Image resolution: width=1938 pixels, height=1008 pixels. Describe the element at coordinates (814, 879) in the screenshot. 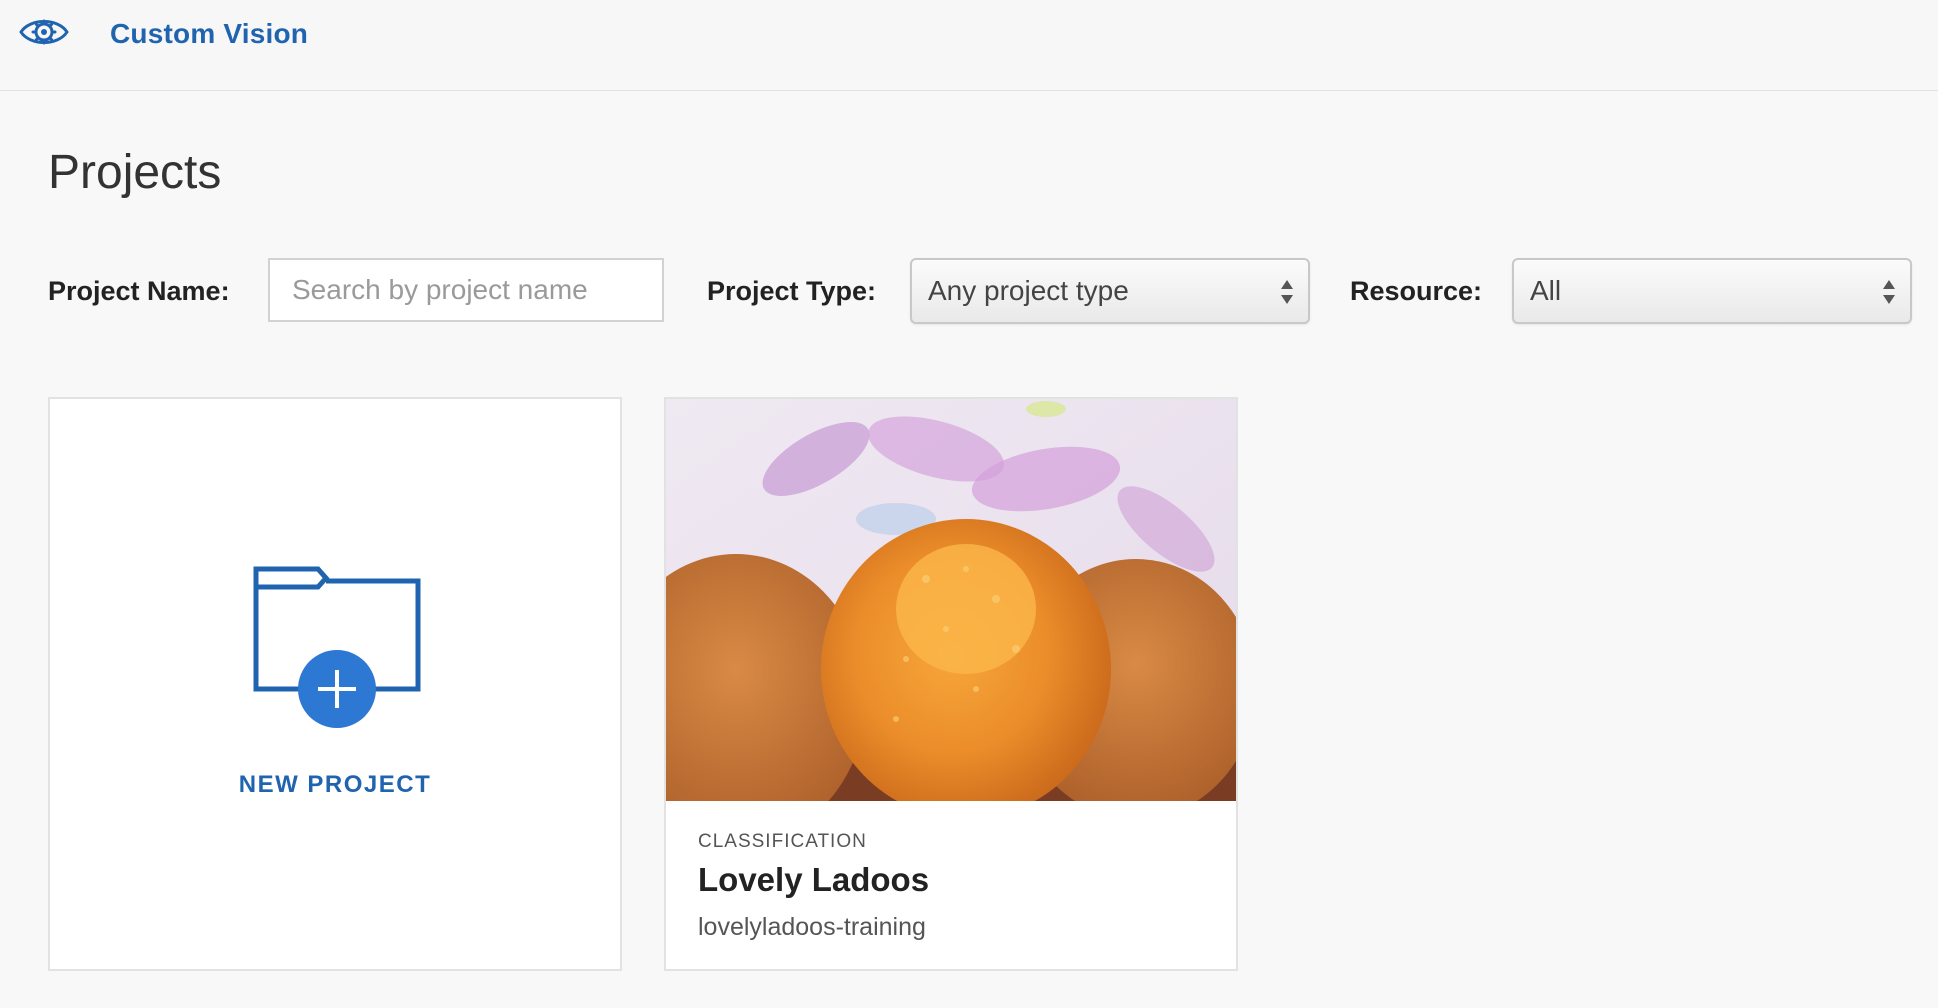

I see `project-name: Lovely Ladoos` at that location.